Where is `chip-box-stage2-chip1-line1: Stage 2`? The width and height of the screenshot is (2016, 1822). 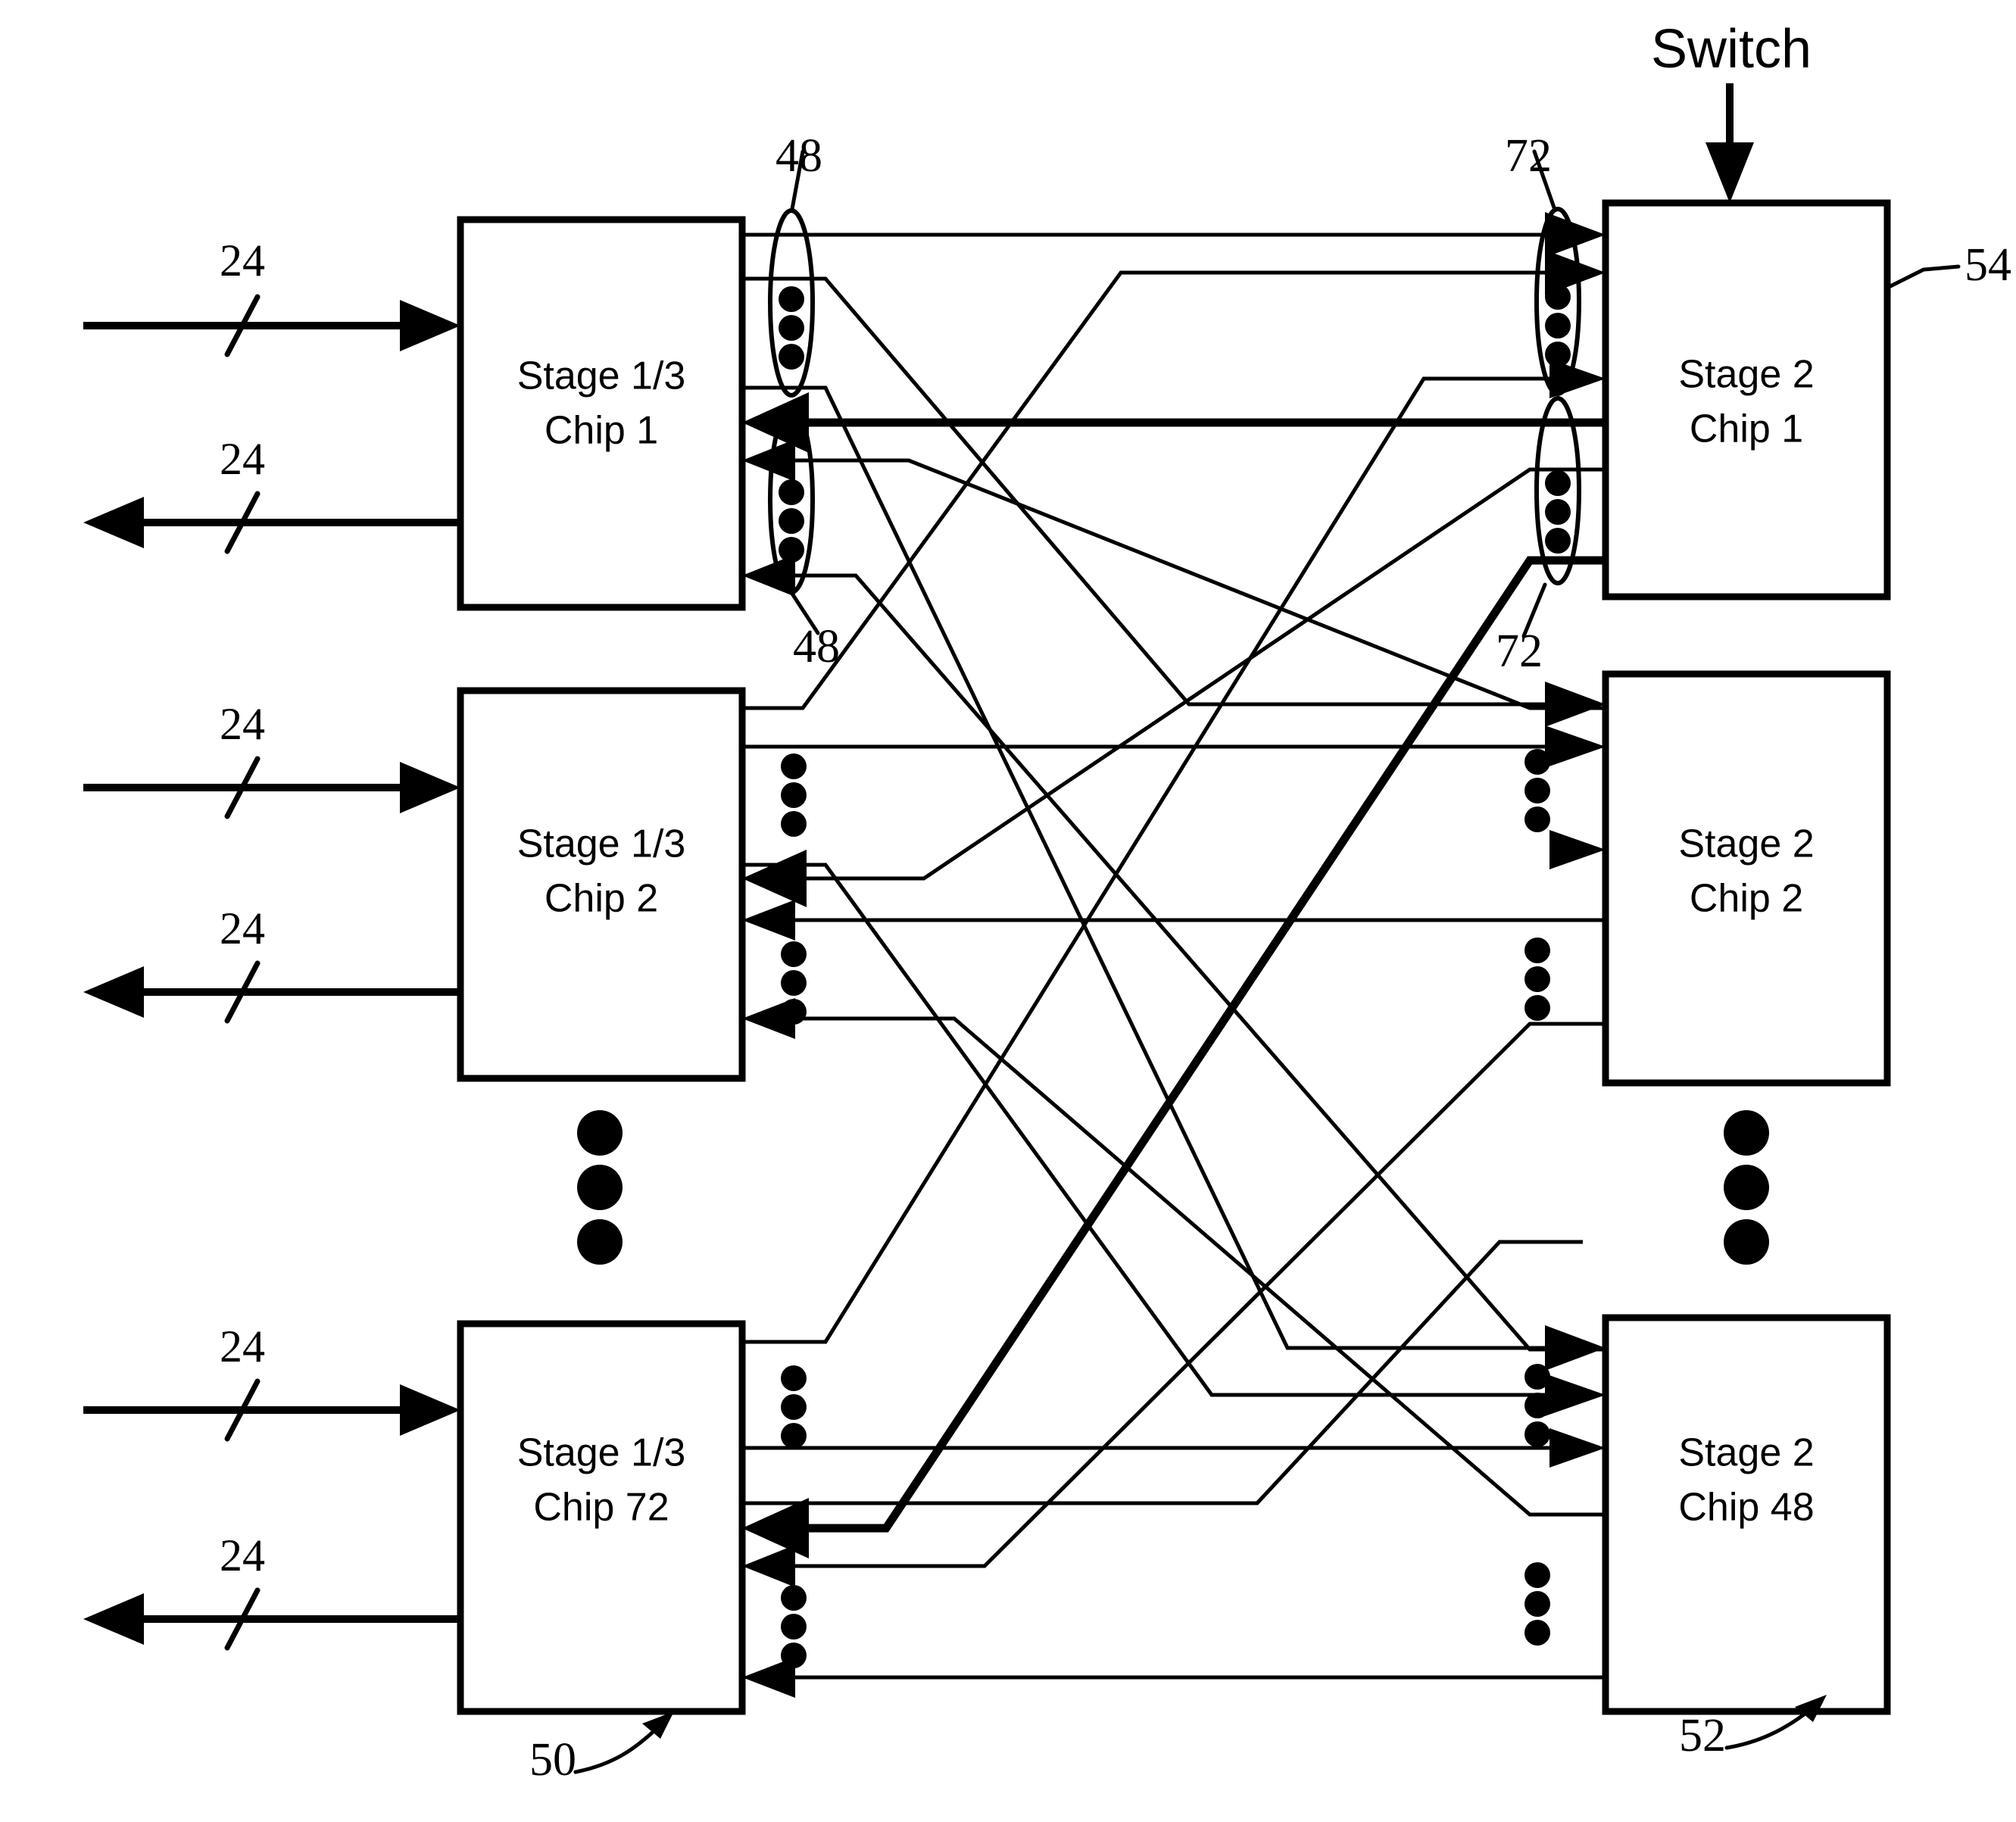
chip-box-stage2-chip1-line1: Stage 2 is located at coordinates (1746, 375).